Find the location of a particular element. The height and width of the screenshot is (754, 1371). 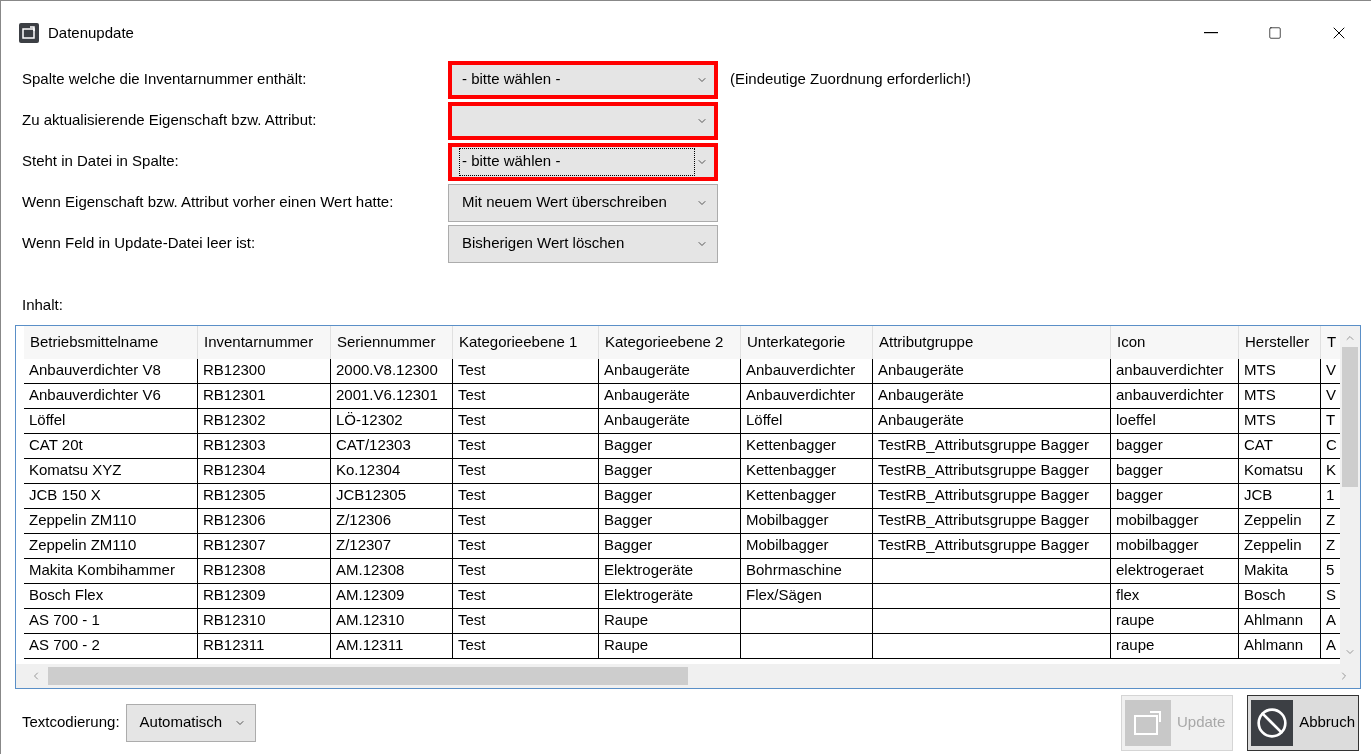

prohibited-icon is located at coordinates (1272, 722).